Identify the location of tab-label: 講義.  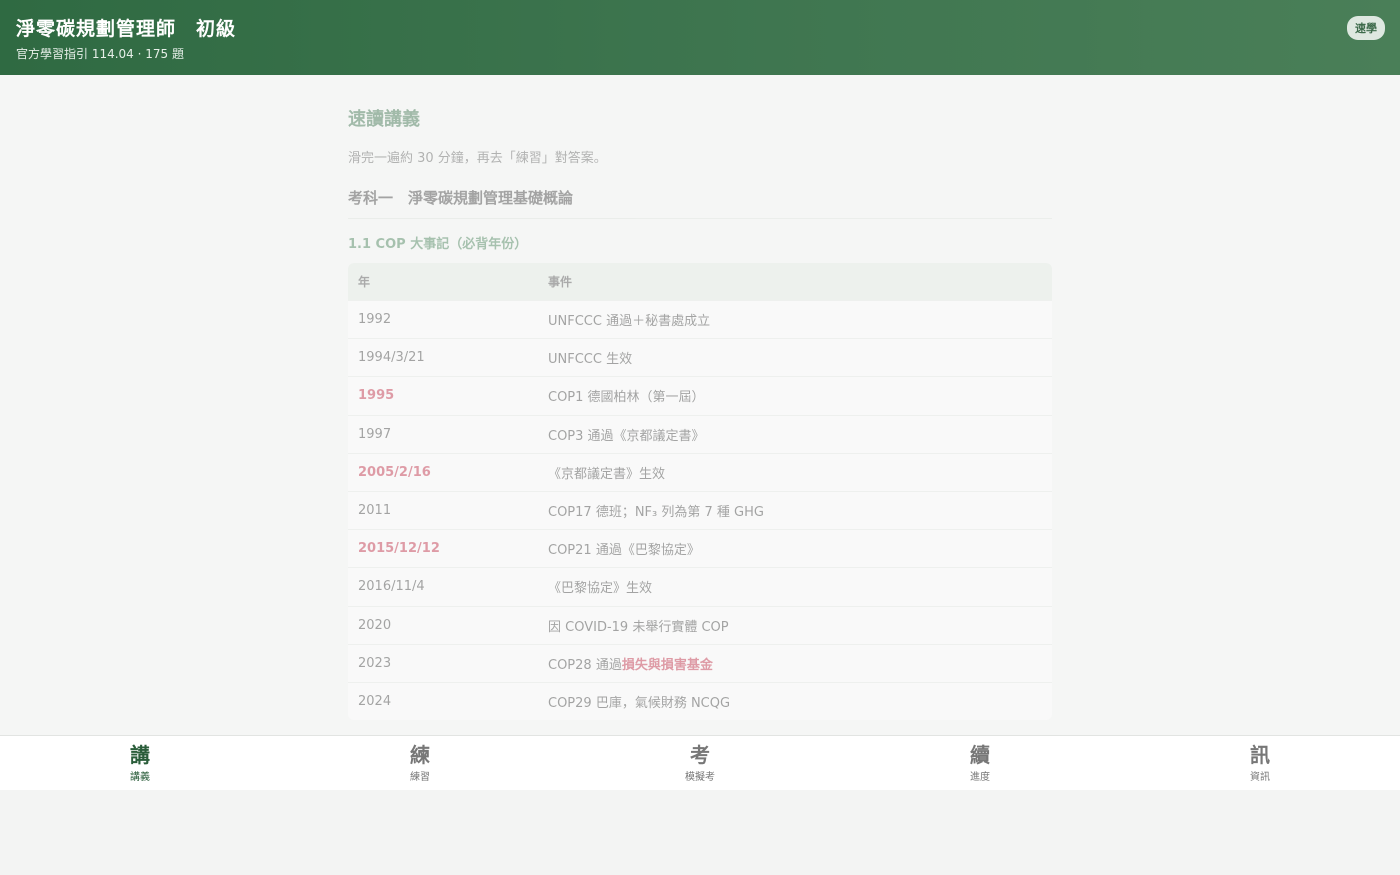
(140, 777).